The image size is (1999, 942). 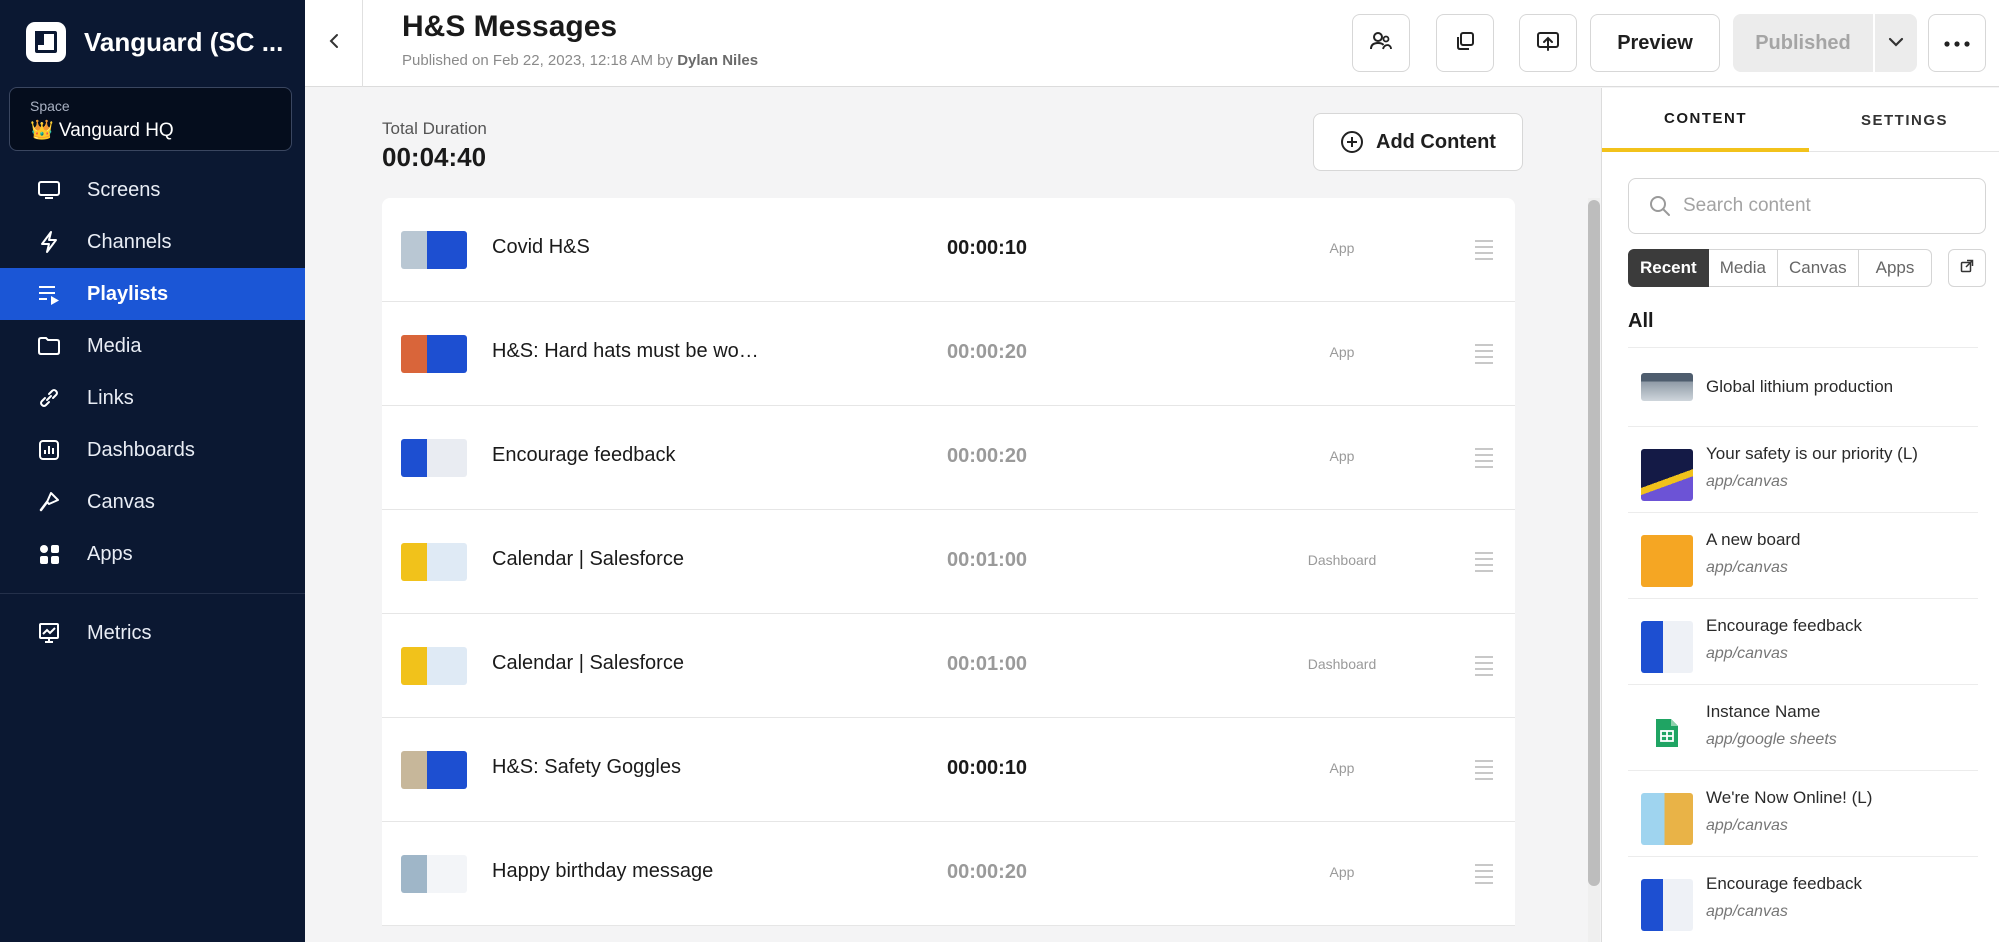 I want to click on add-content-button: Add Content, so click(x=1418, y=142).